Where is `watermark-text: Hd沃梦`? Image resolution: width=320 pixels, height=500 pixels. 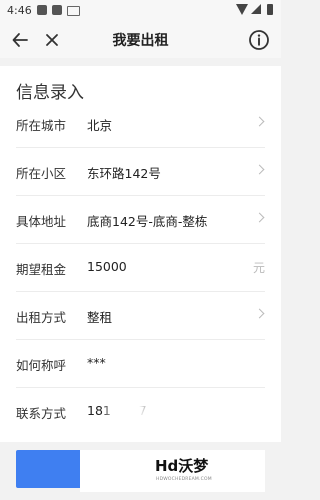 watermark-text: Hd沃梦 is located at coordinates (182, 466).